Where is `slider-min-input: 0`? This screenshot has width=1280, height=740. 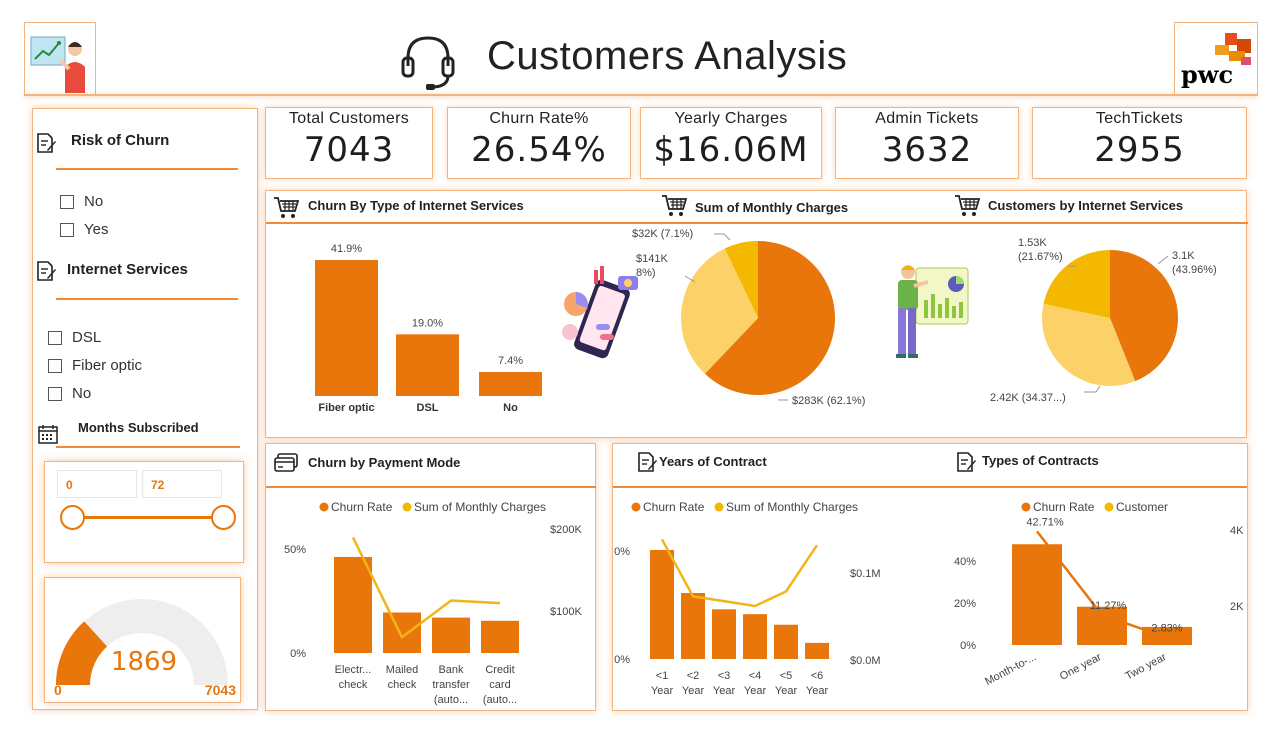 slider-min-input: 0 is located at coordinates (97, 484).